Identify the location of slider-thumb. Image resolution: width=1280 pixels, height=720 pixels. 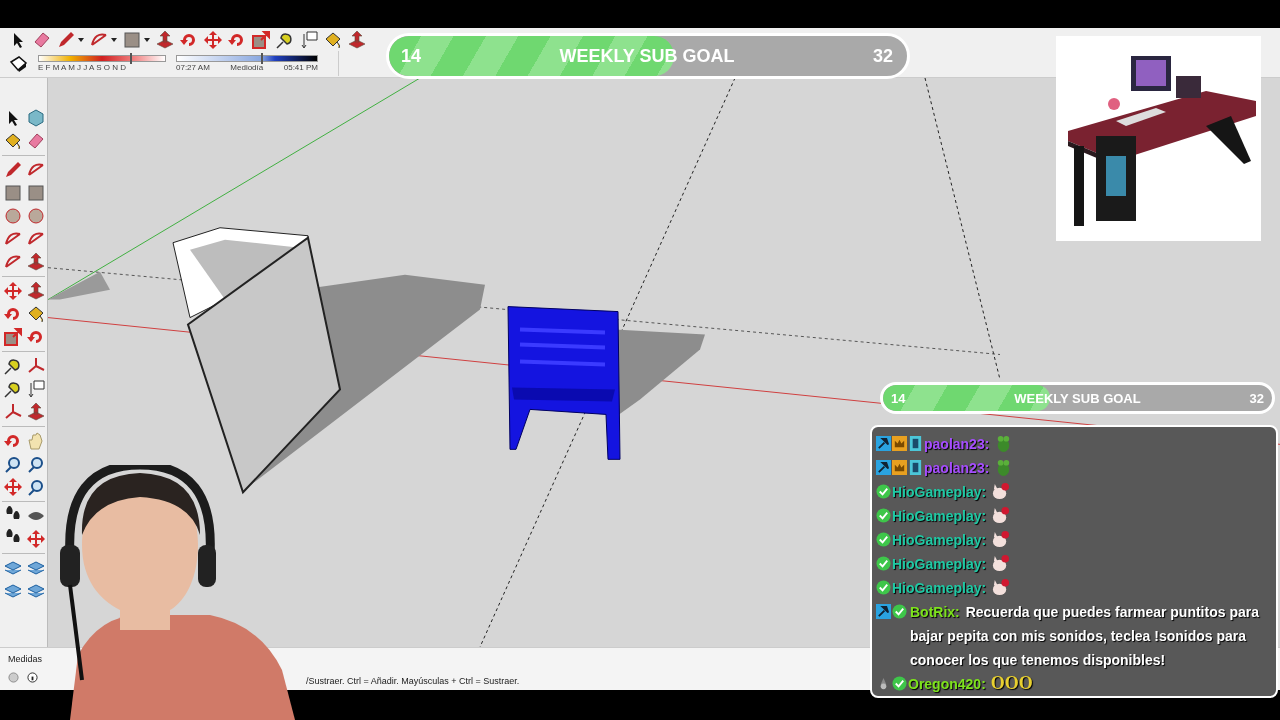
(130, 58).